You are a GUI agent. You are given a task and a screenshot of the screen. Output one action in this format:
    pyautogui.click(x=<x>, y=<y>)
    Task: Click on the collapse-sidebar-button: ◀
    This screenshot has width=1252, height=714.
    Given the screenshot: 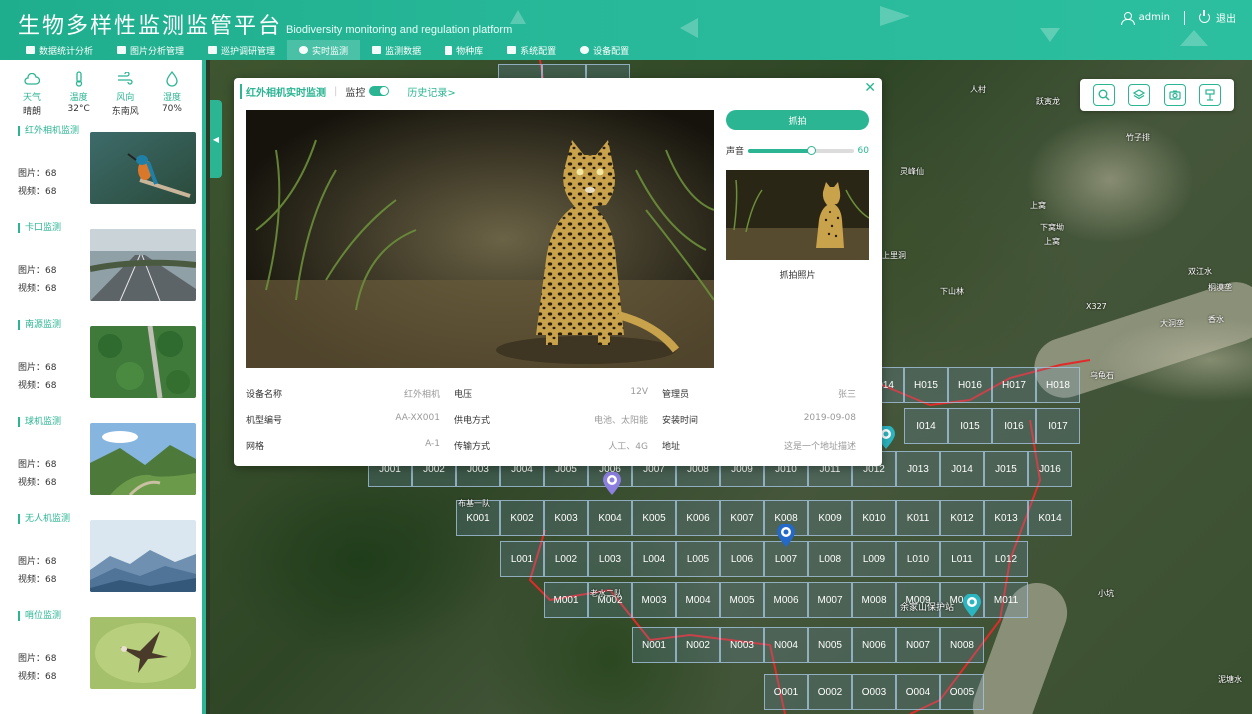 What is the action you would take?
    pyautogui.click(x=216, y=139)
    